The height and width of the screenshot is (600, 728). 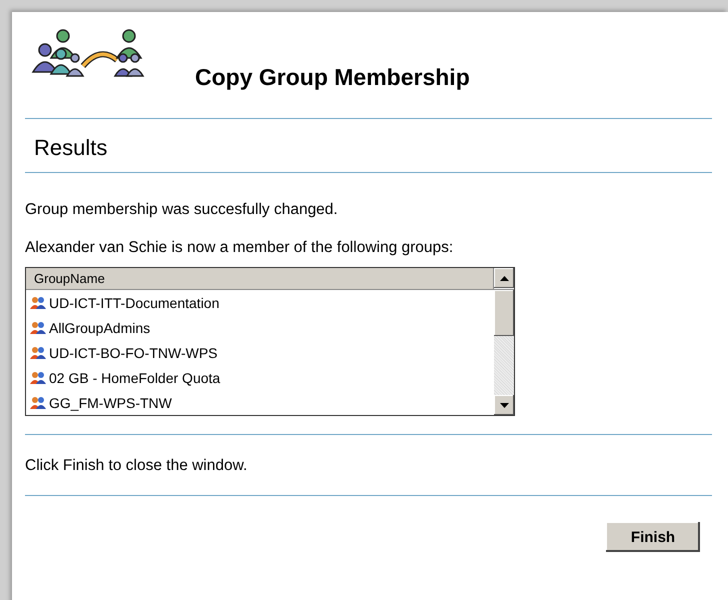 What do you see at coordinates (260, 302) in the screenshot?
I see `list-item: UD-ICT-ITT-Documentation` at bounding box center [260, 302].